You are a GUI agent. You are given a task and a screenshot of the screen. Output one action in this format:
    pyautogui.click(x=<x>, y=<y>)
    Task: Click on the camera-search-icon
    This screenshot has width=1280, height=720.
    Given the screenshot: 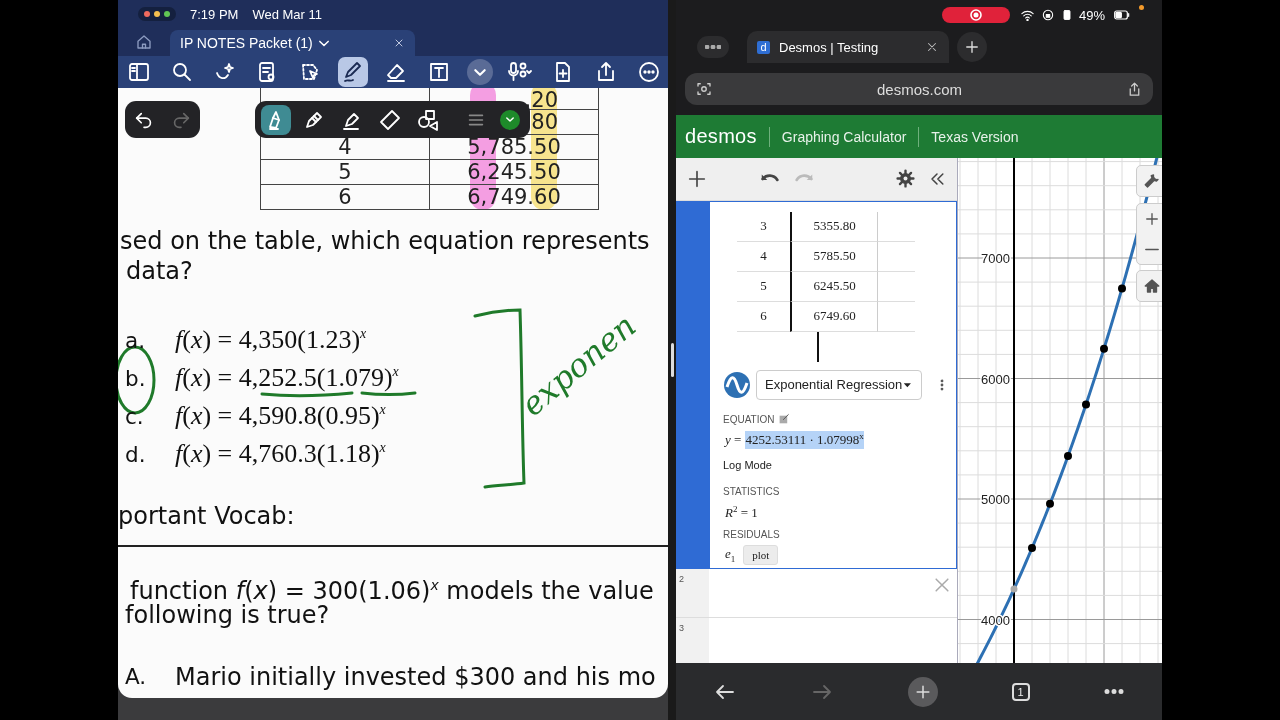 What is the action you would take?
    pyautogui.click(x=704, y=89)
    